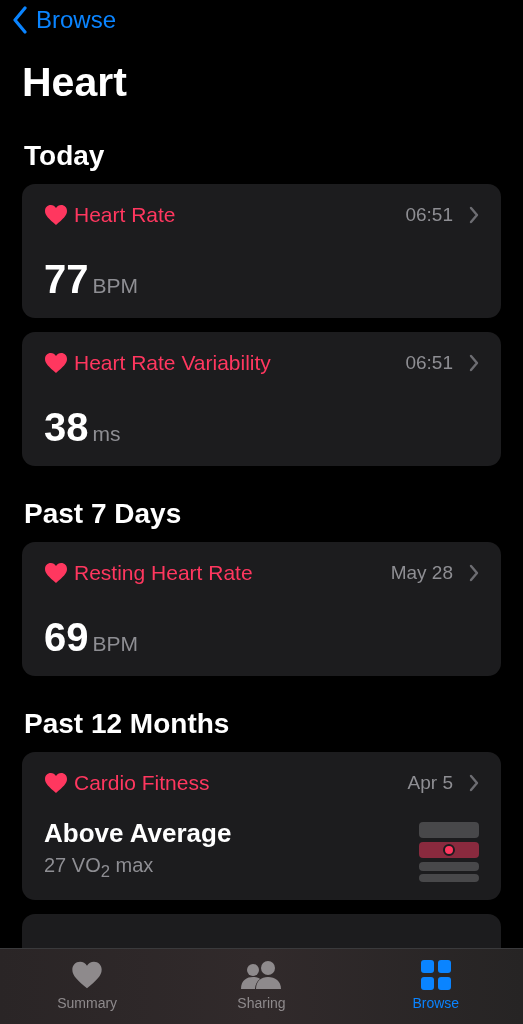  Describe the element at coordinates (125, 215) in the screenshot. I see `card-title: Heart Rate` at that location.